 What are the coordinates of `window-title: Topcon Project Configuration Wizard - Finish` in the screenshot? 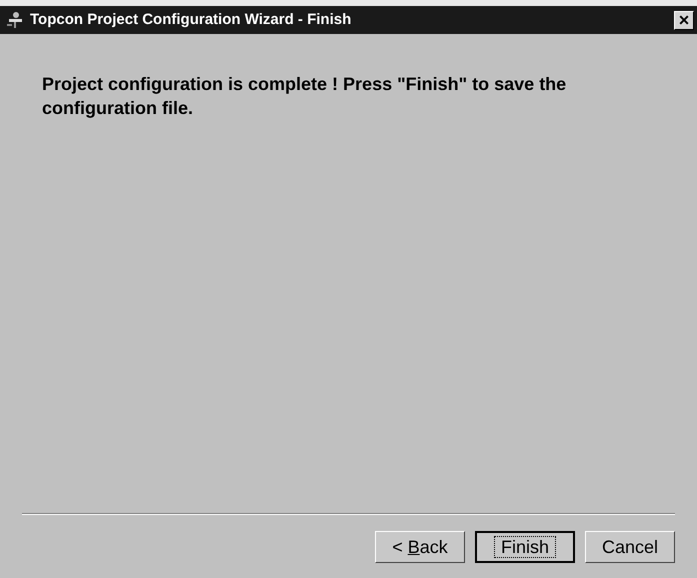 It's located at (191, 20).